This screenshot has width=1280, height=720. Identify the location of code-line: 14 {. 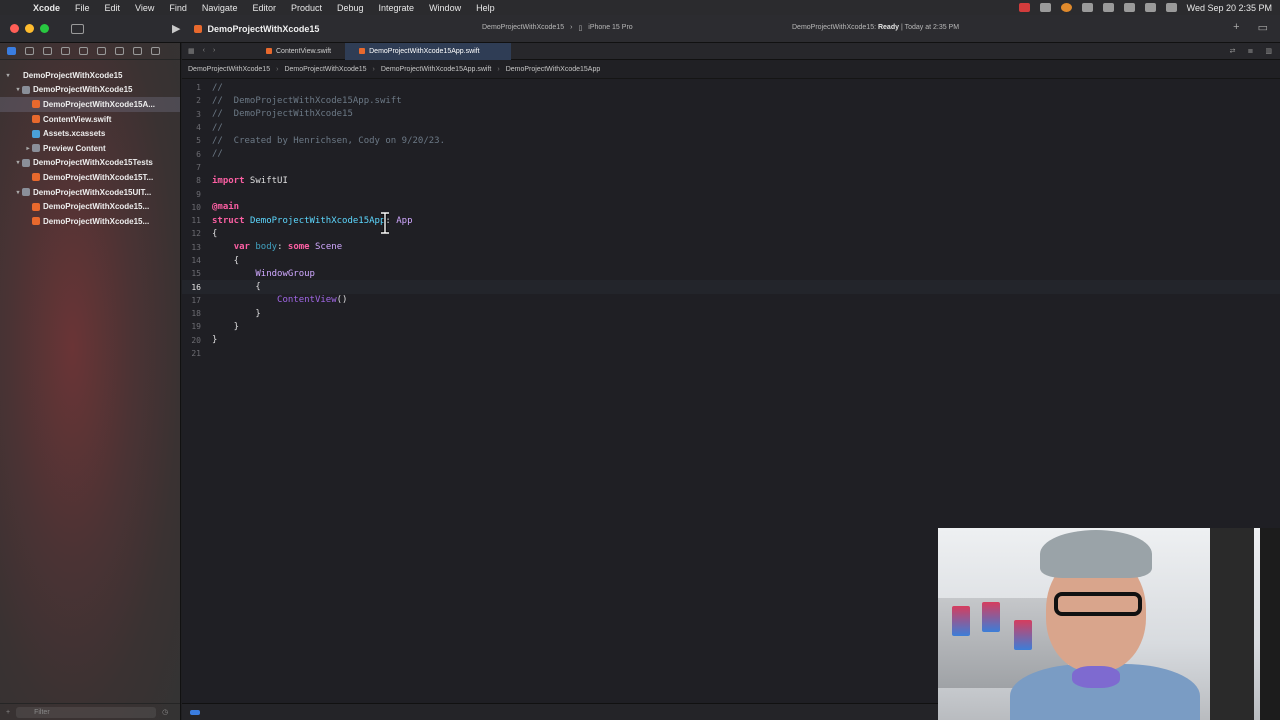
(731, 260).